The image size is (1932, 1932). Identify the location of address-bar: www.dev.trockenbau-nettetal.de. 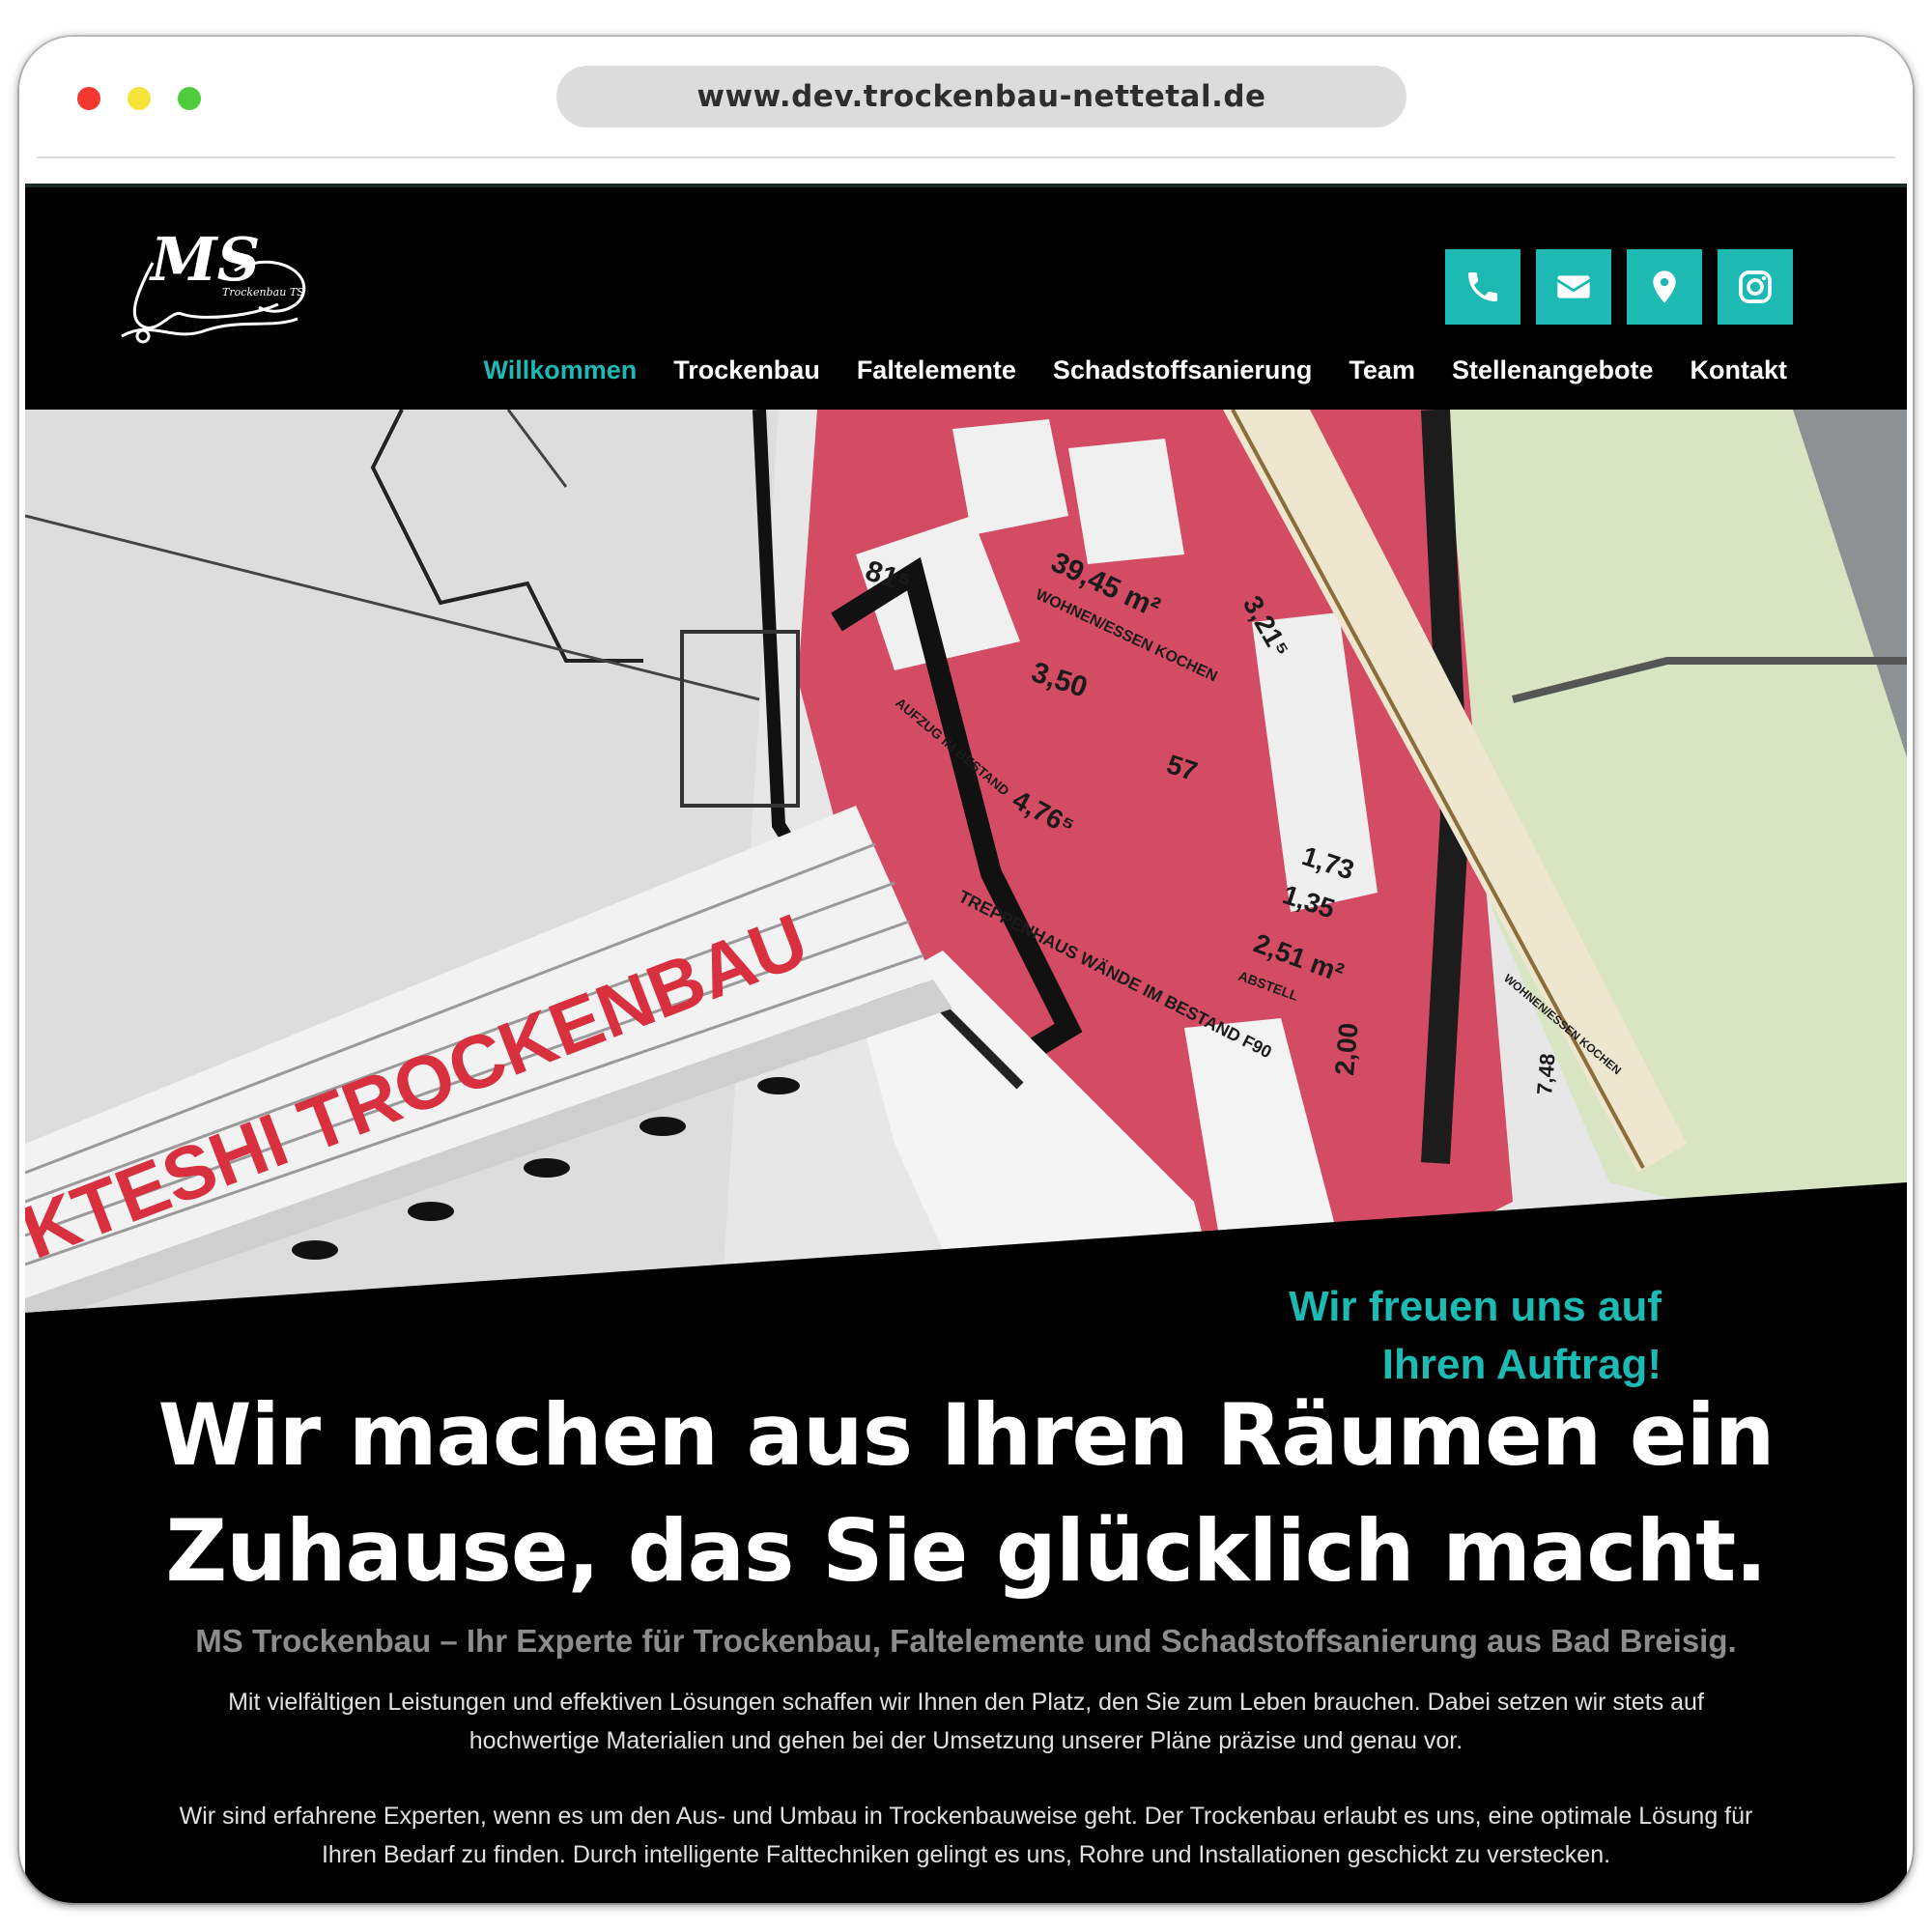
(981, 97).